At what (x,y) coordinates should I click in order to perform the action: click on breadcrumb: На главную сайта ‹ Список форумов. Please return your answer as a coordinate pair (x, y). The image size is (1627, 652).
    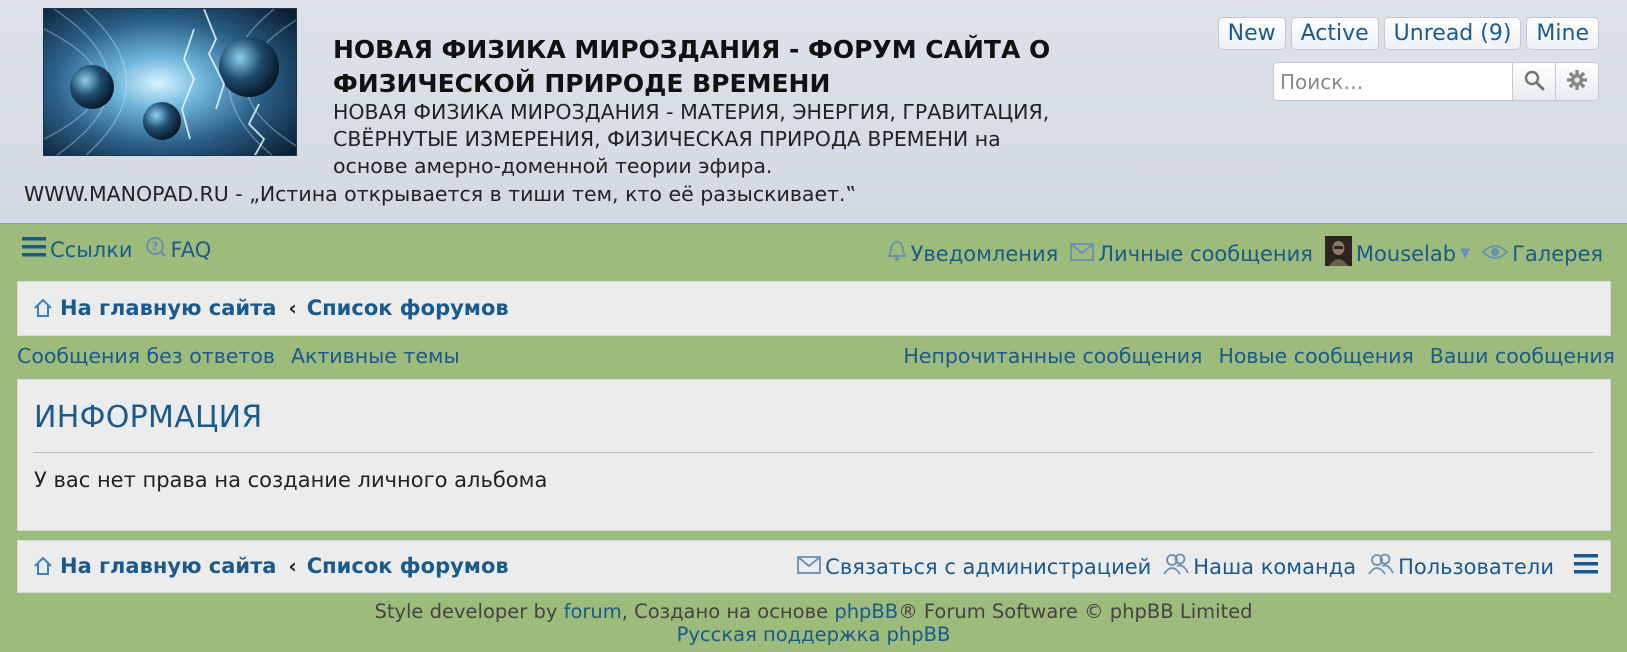
    Looking at the image, I should click on (270, 308).